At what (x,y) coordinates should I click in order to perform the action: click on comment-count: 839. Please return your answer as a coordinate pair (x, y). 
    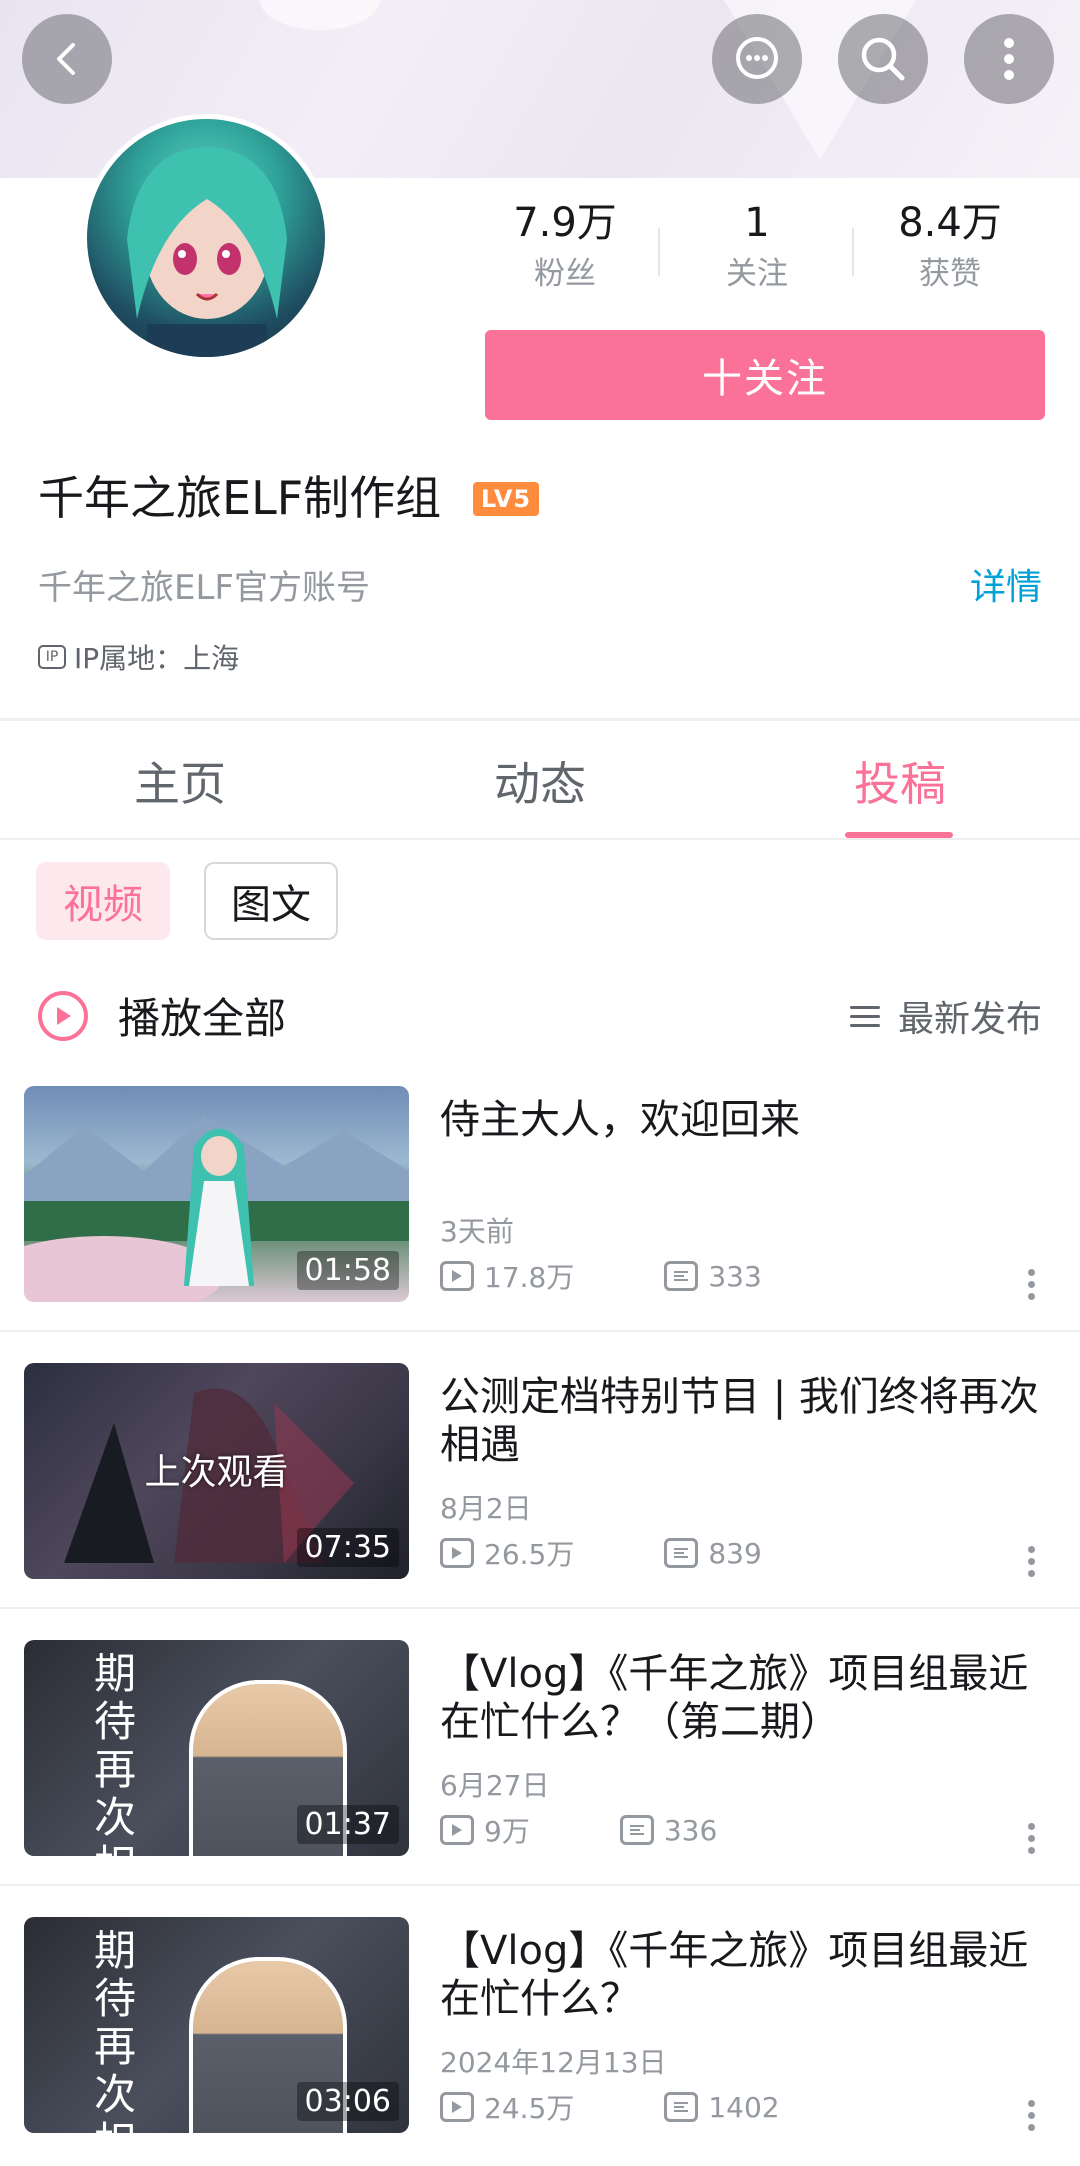
    Looking at the image, I should click on (735, 1553).